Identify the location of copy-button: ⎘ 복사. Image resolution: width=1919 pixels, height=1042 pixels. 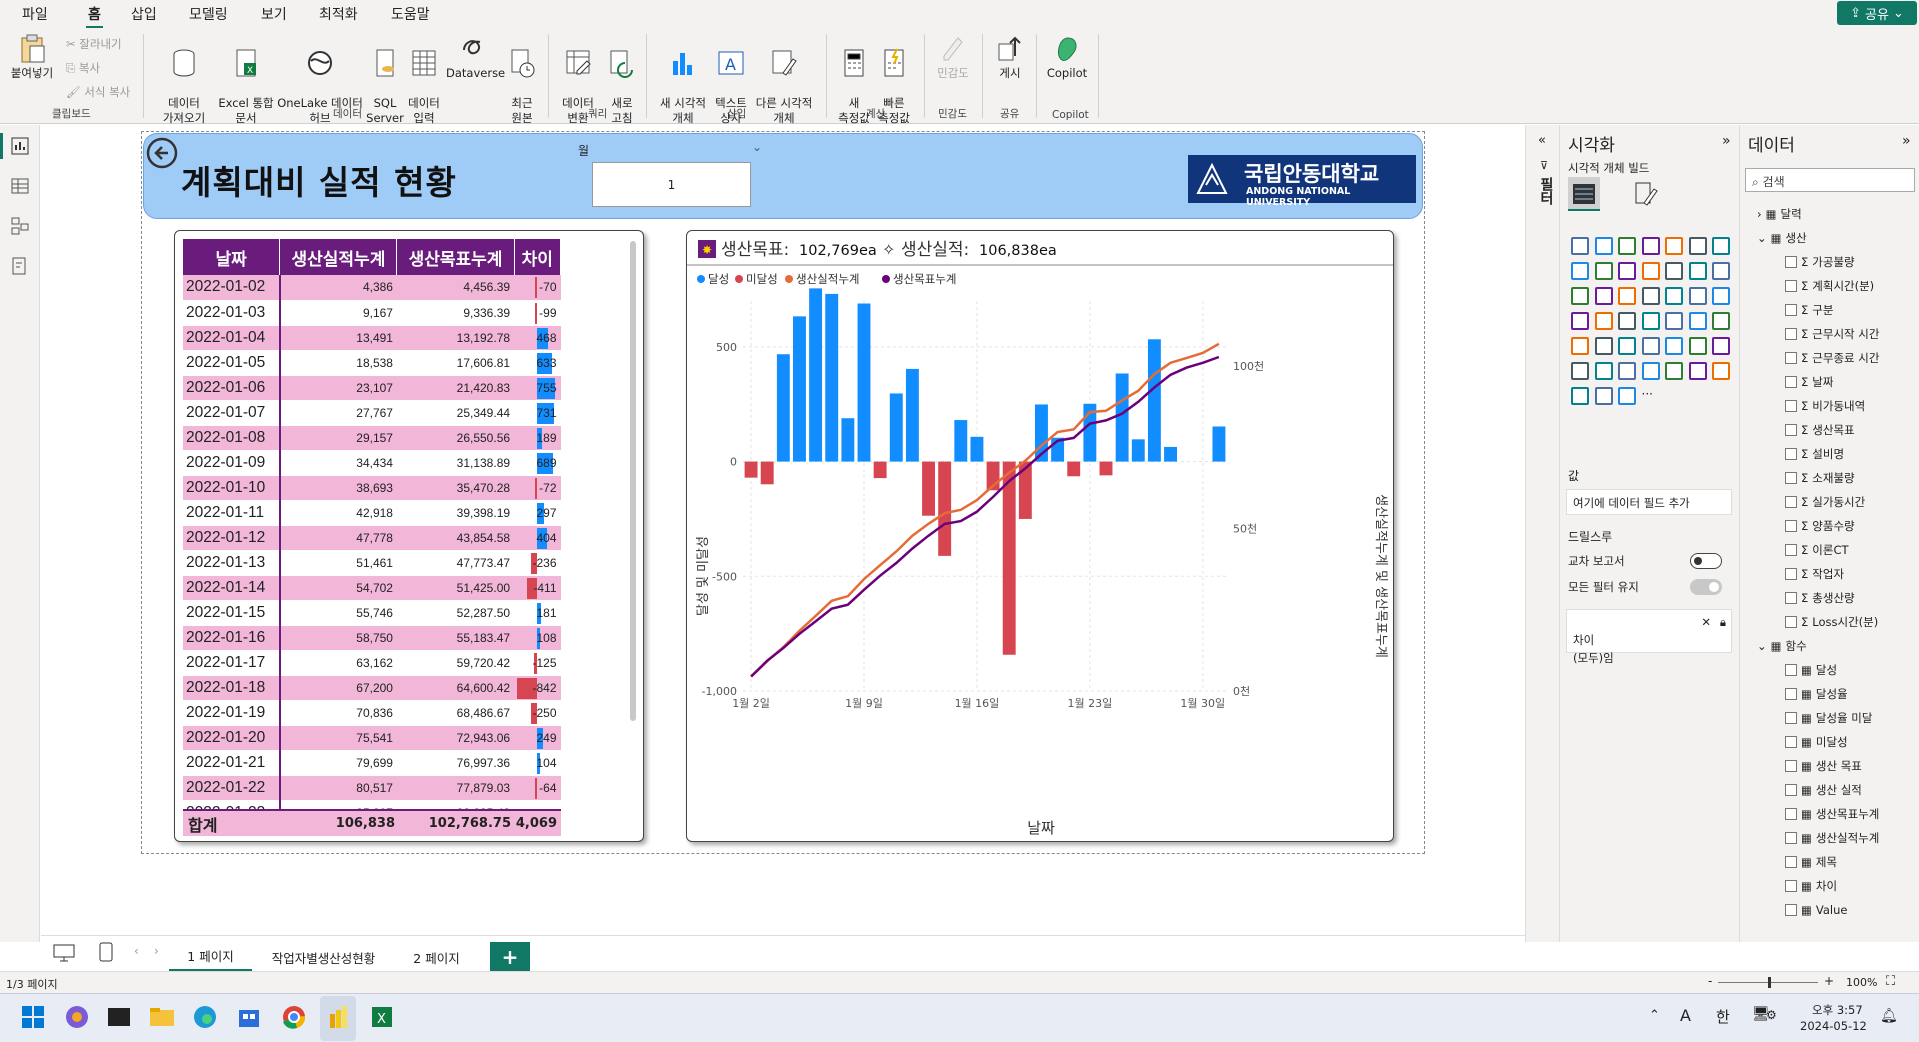
(83, 68).